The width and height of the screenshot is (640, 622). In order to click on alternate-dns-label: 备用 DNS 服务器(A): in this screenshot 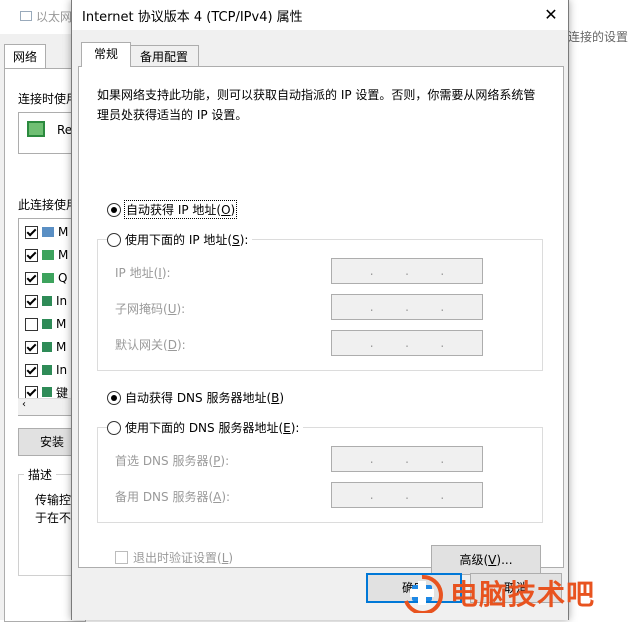, I will do `click(173, 497)`.